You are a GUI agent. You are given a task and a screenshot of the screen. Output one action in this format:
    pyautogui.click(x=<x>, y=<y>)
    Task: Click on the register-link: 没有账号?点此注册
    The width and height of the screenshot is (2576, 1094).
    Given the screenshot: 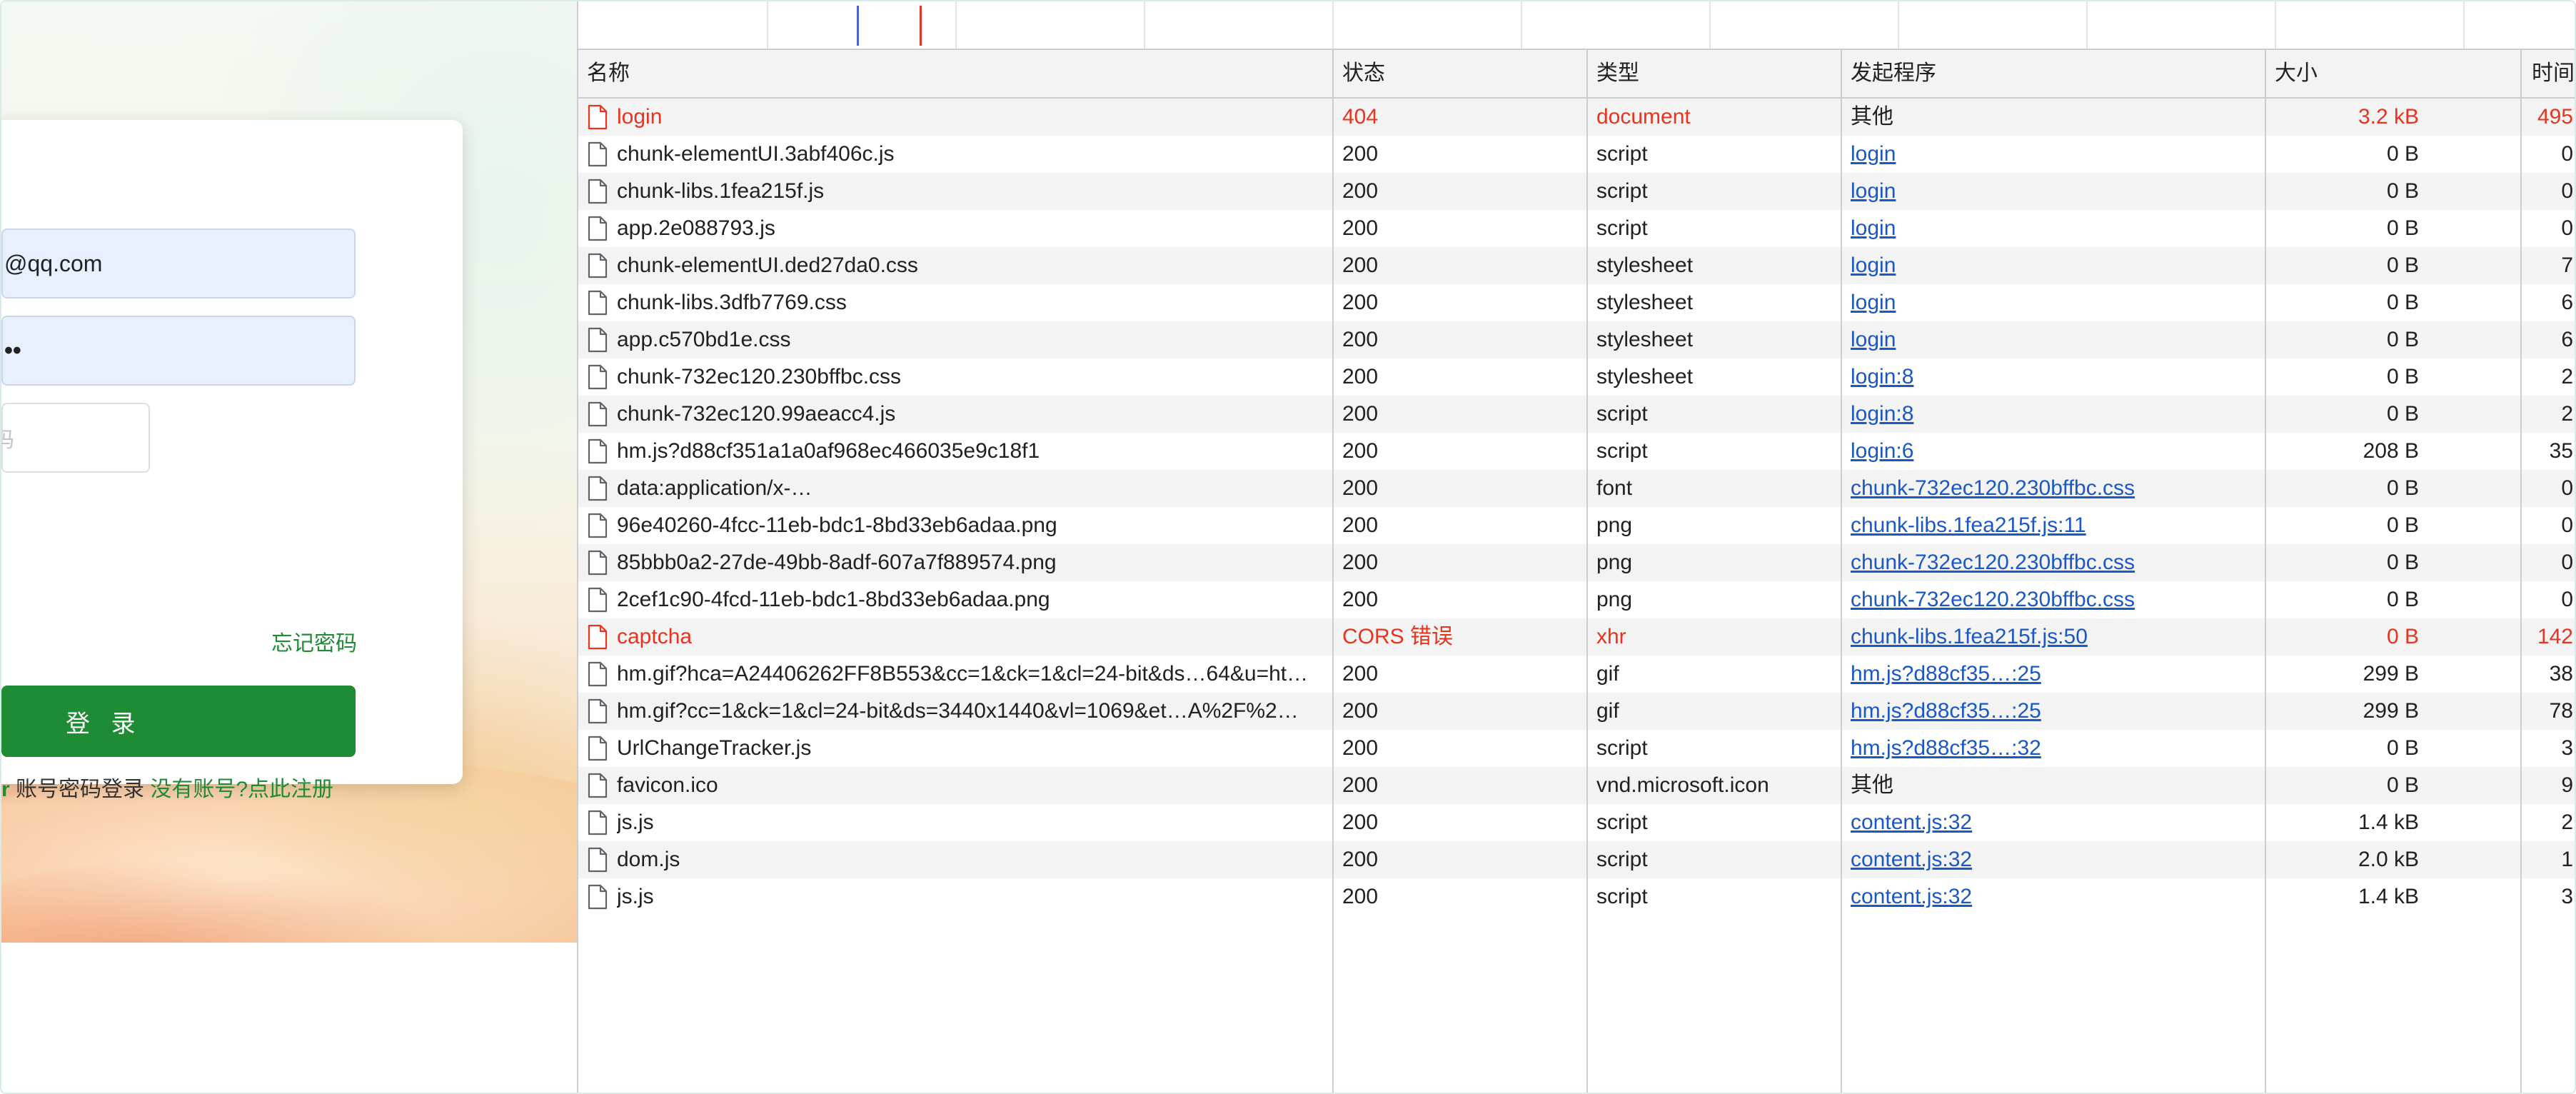 What is the action you would take?
    pyautogui.click(x=241, y=789)
    